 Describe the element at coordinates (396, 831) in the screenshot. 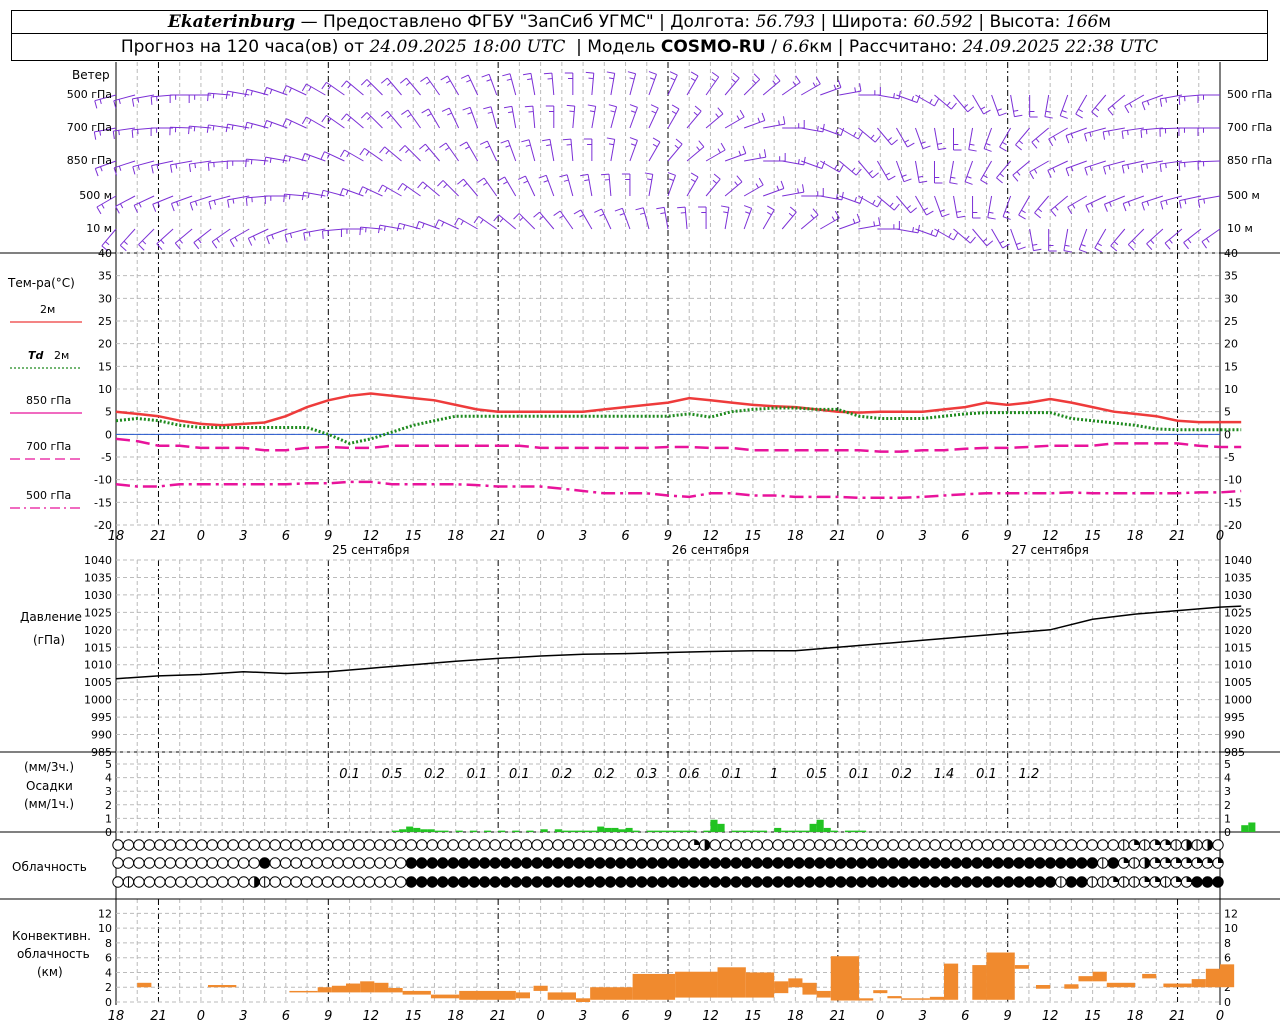

I see `precip-bar` at that location.